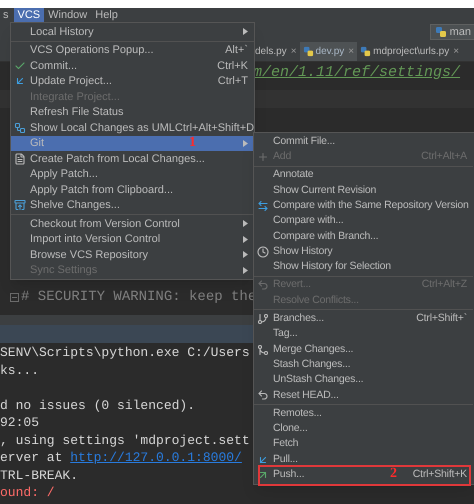 The width and height of the screenshot is (474, 504). What do you see at coordinates (409, 51) in the screenshot?
I see `editor-tab: mdproject\urls.py ×` at bounding box center [409, 51].